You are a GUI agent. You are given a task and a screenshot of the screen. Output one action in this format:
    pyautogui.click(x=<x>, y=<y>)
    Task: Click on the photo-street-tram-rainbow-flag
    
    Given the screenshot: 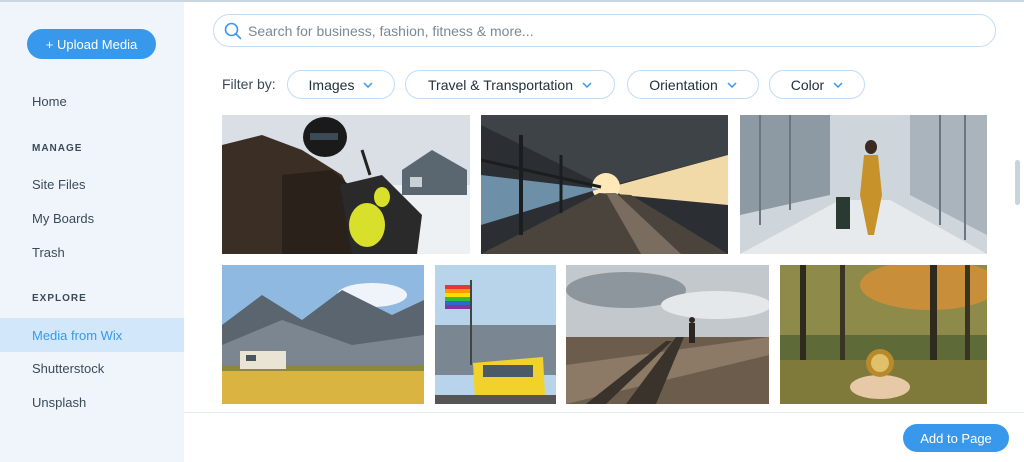 What is the action you would take?
    pyautogui.click(x=495, y=334)
    